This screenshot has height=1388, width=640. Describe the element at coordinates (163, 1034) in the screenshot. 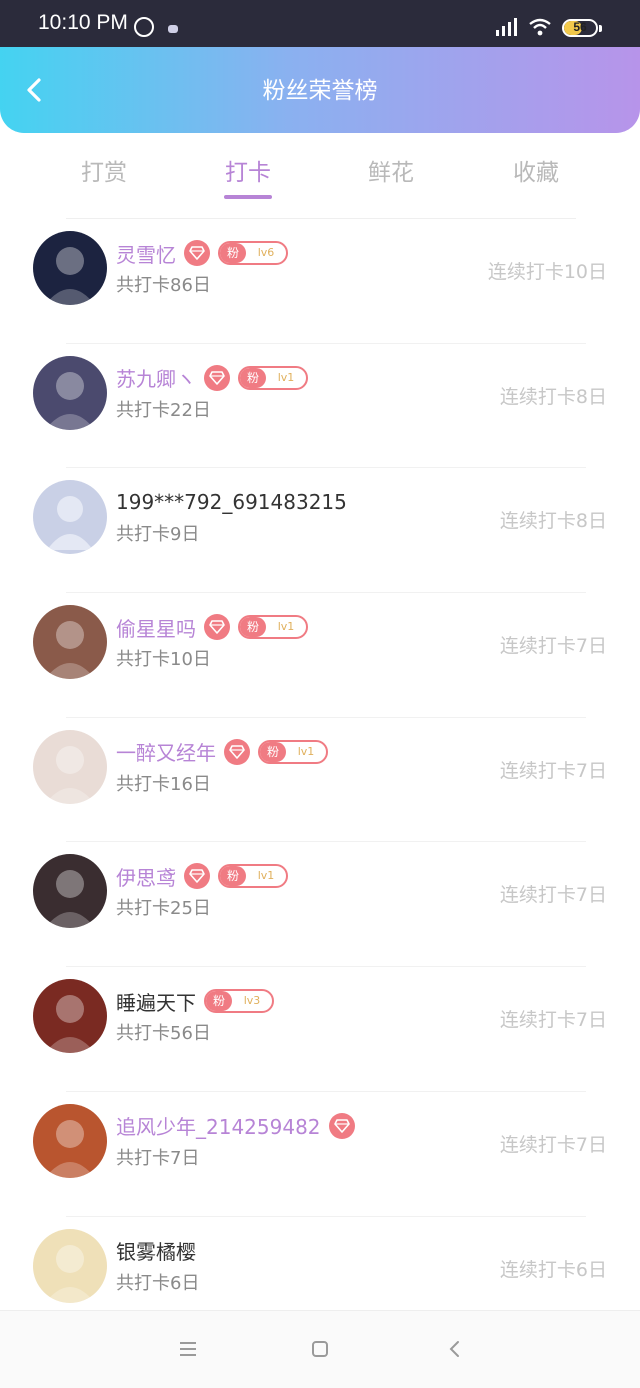

I see `total-checkin: 共打卡56日` at that location.